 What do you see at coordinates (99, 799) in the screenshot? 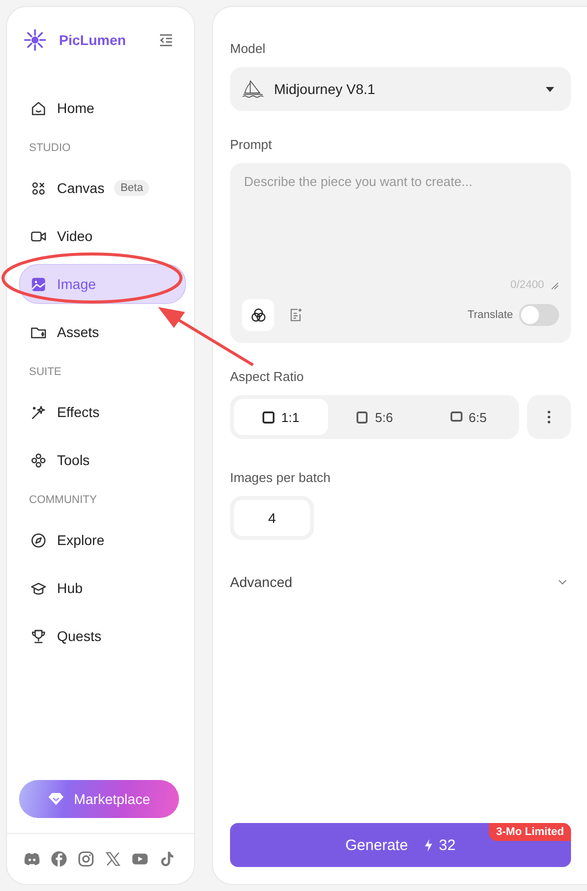
I see `marketplace-button: Marketplace` at bounding box center [99, 799].